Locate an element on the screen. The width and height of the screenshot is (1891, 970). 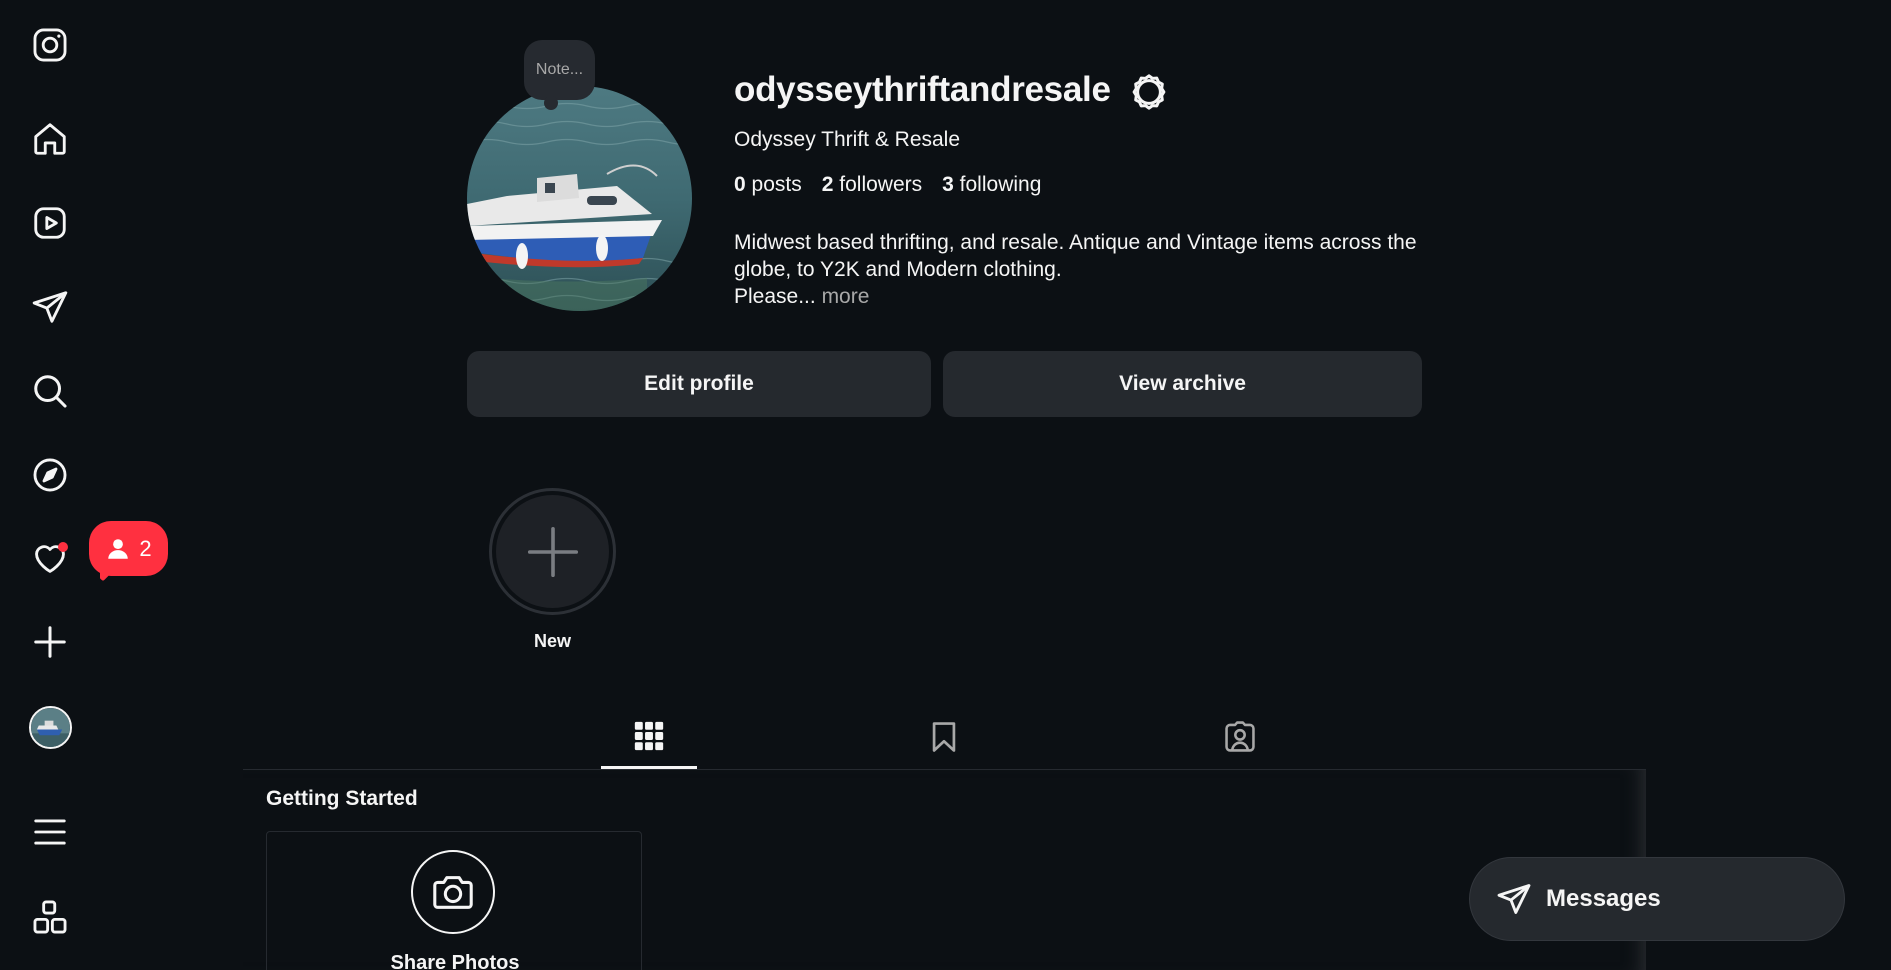
profile-stats: 0 posts 2 followers 3 following is located at coordinates (887, 185).